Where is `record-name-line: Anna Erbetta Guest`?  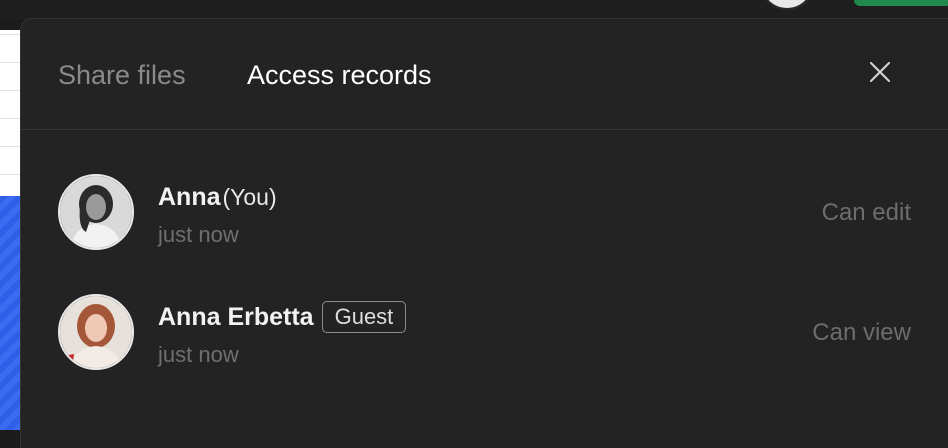
record-name-line: Anna Erbetta Guest is located at coordinates (282, 317).